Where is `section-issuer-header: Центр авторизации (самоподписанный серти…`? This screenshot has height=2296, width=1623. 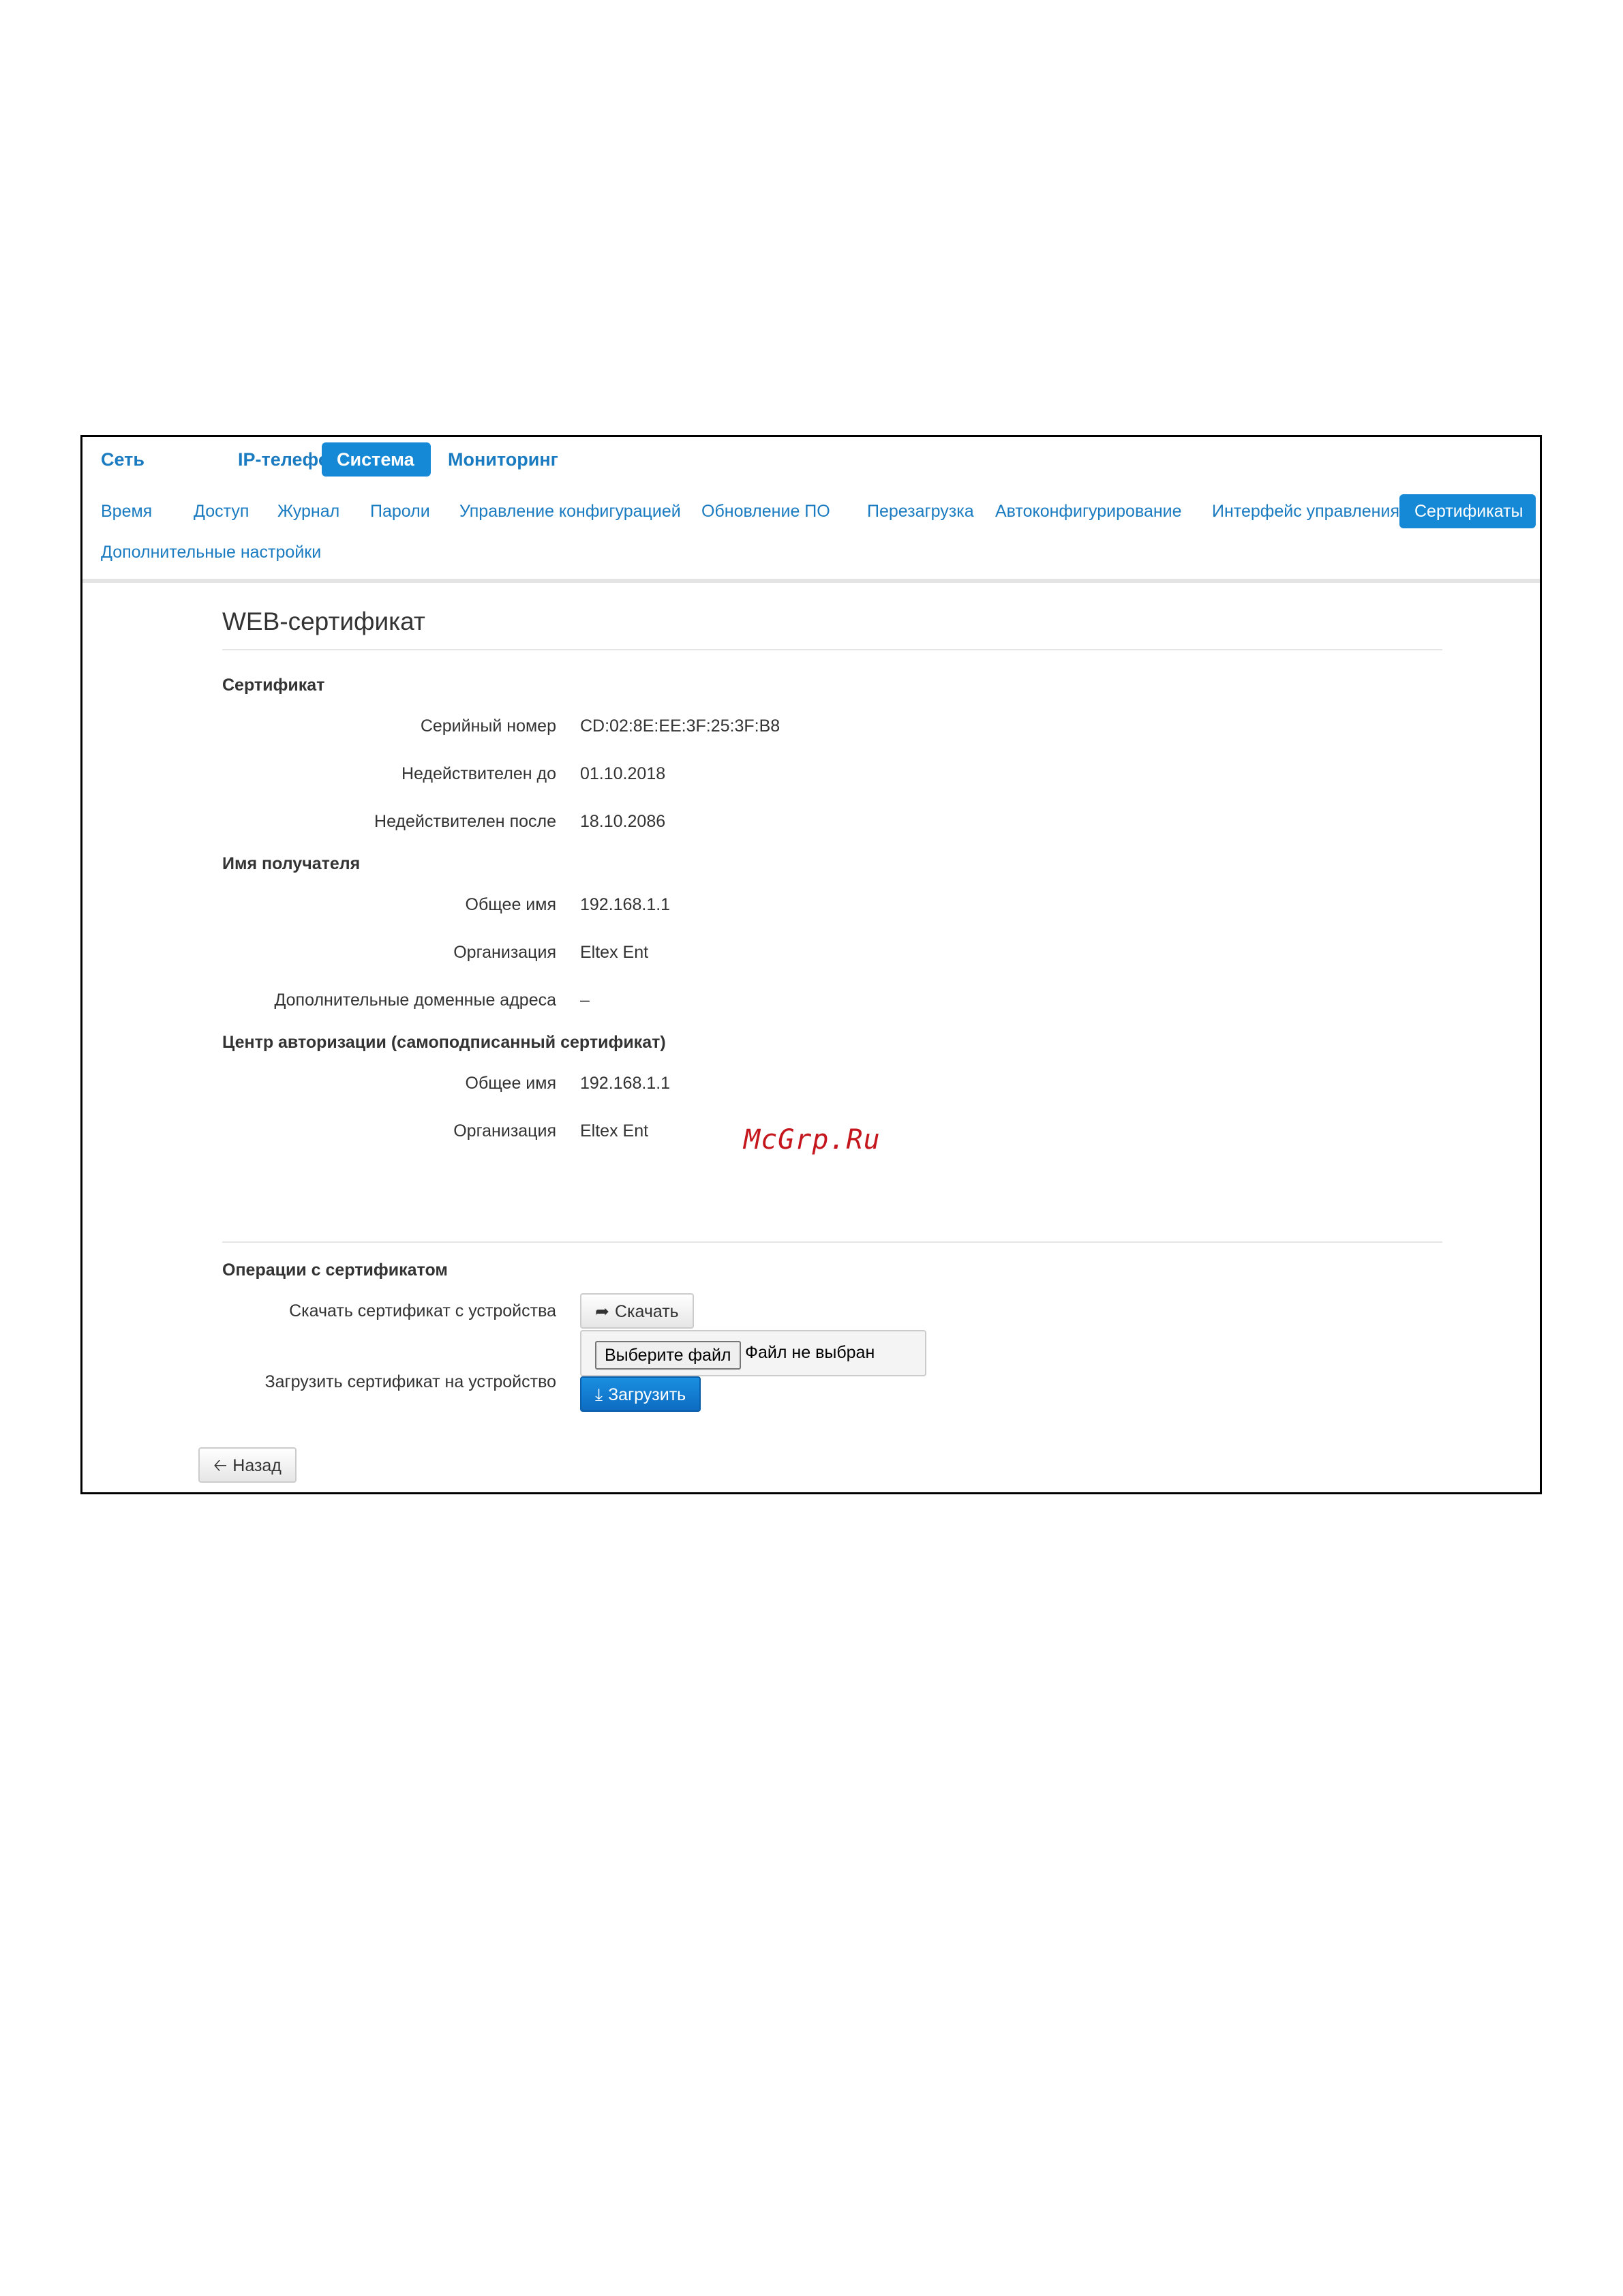 section-issuer-header: Центр авторизации (самоподписанный серти… is located at coordinates (444, 1042).